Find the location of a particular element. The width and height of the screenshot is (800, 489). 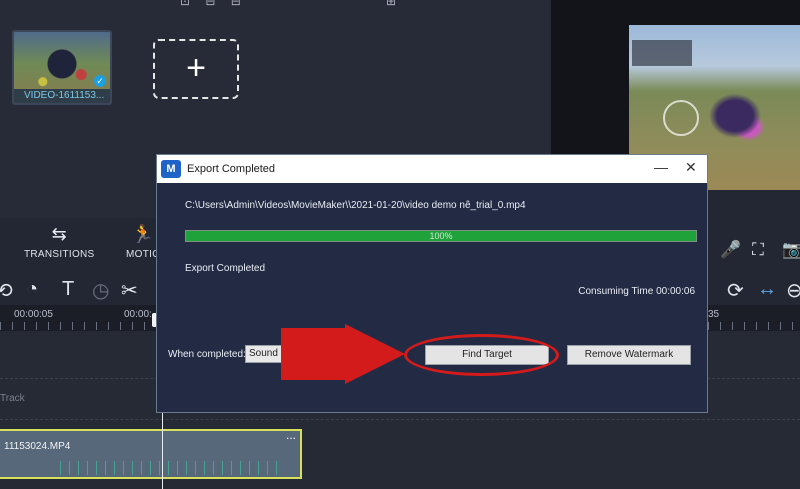

red-arrow-icon is located at coordinates (343, 354).